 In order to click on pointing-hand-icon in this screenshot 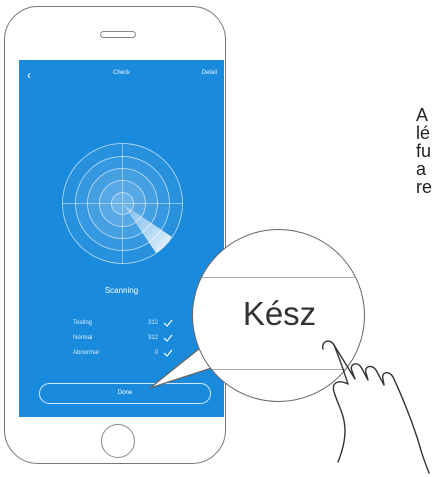, I will do `click(376, 407)`.